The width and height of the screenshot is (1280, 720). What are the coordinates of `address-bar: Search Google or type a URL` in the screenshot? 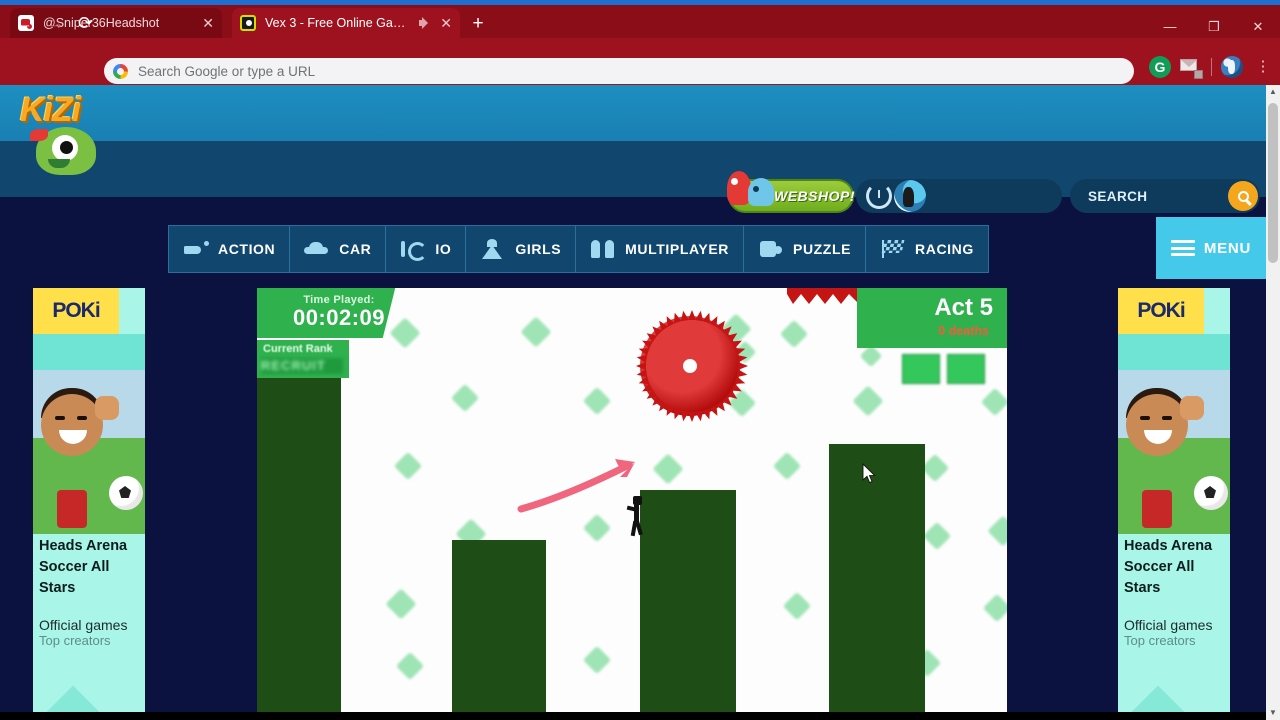 It's located at (619, 71).